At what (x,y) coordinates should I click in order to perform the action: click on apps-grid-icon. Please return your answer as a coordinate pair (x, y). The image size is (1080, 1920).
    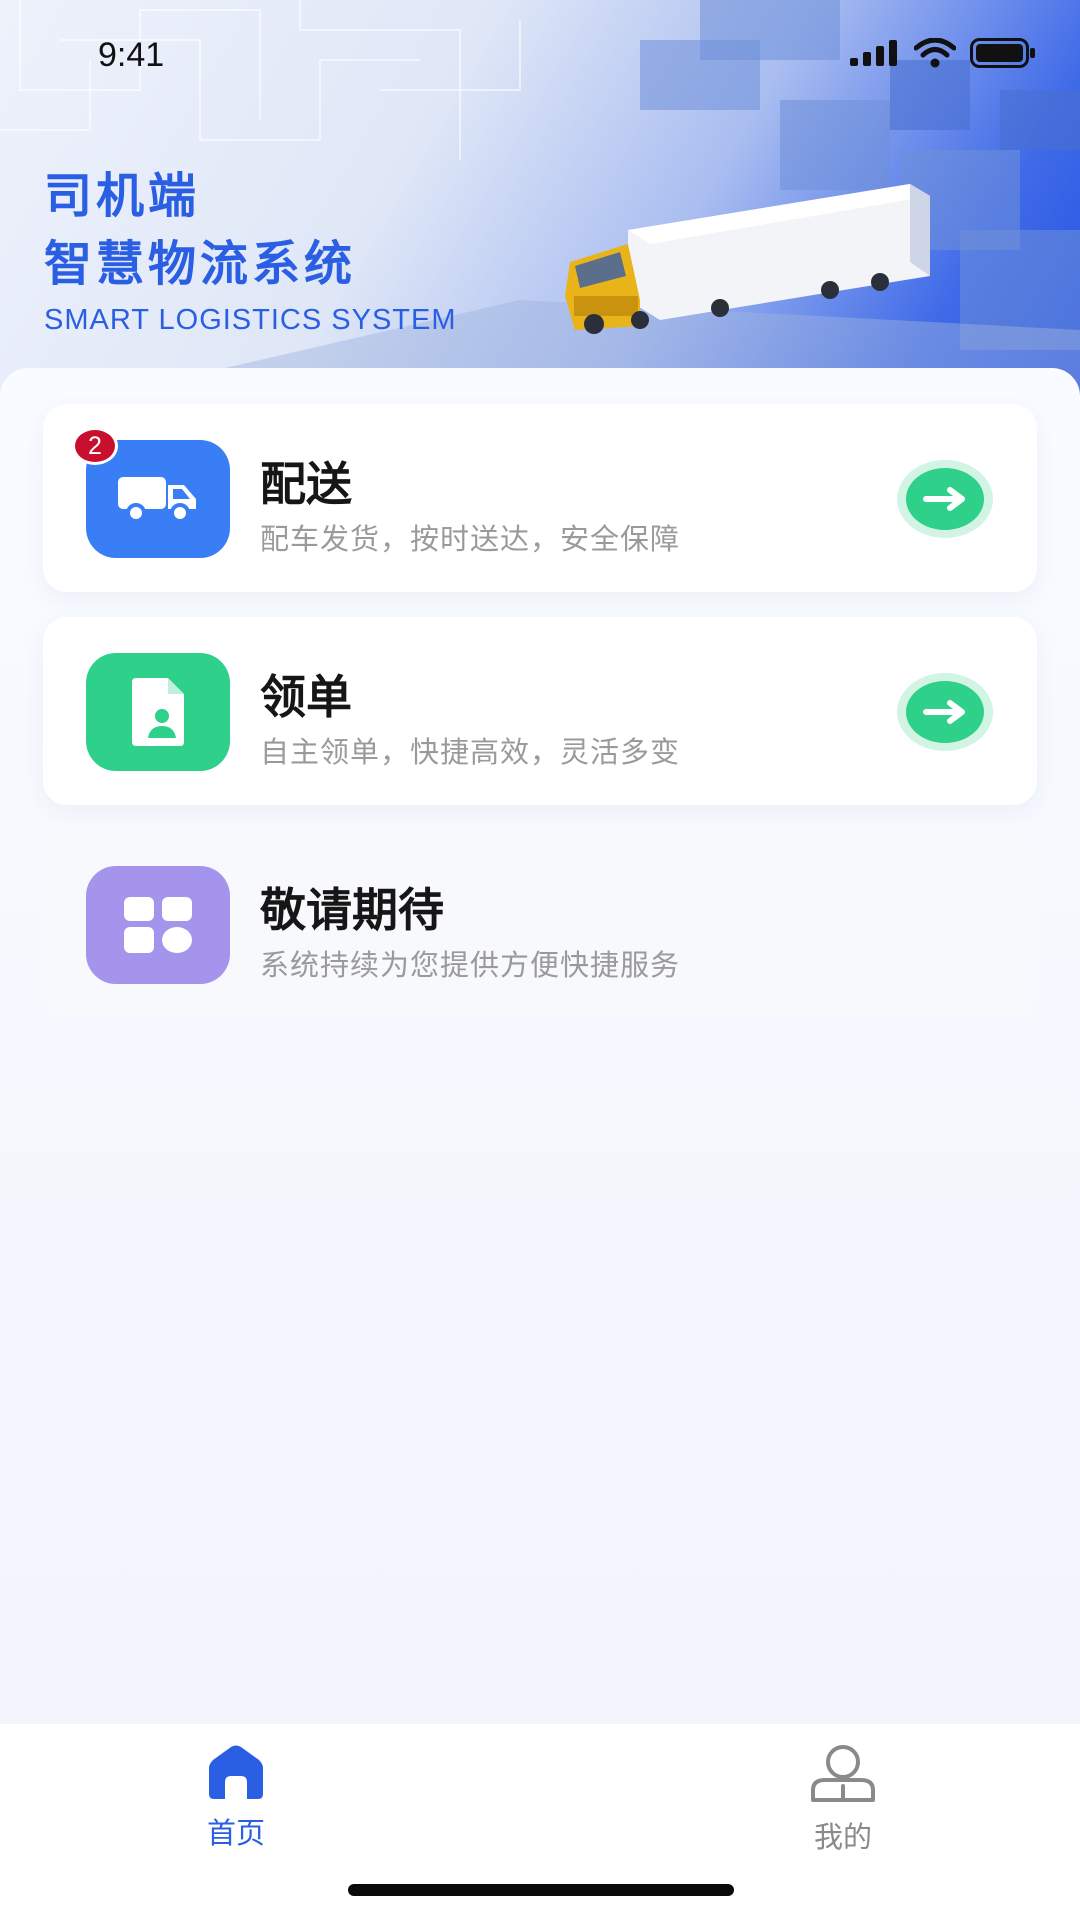
    Looking at the image, I should click on (158, 925).